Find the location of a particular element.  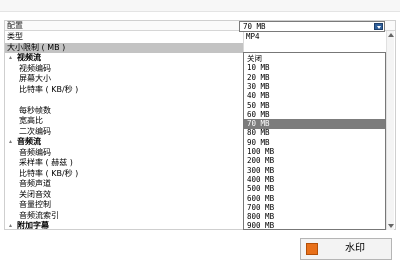

setting-label: 音频声道 is located at coordinates (35, 183).